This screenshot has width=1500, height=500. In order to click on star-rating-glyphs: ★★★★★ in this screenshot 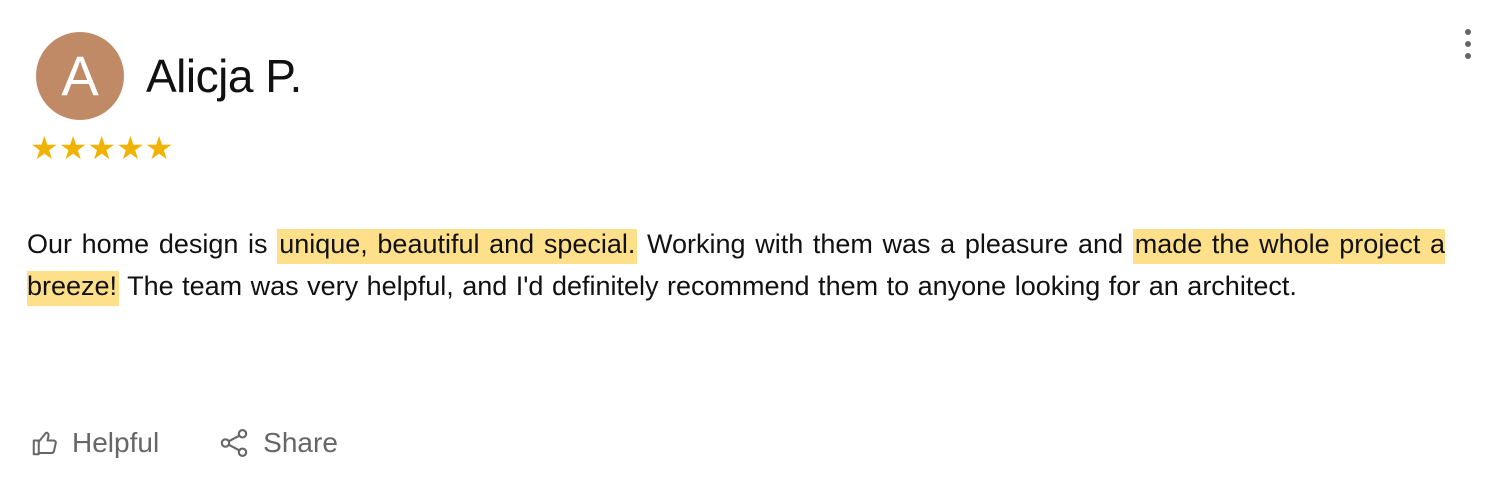, I will do `click(102, 148)`.